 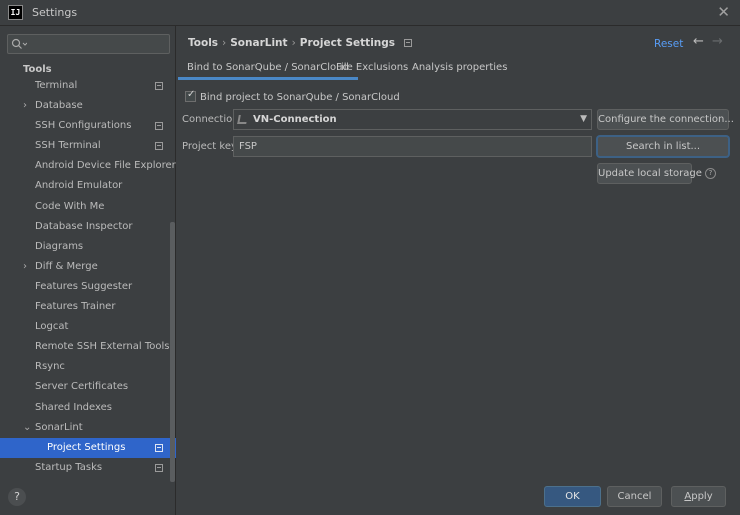 What do you see at coordinates (50, 367) in the screenshot?
I see `sidebar-item-label: Rsync` at bounding box center [50, 367].